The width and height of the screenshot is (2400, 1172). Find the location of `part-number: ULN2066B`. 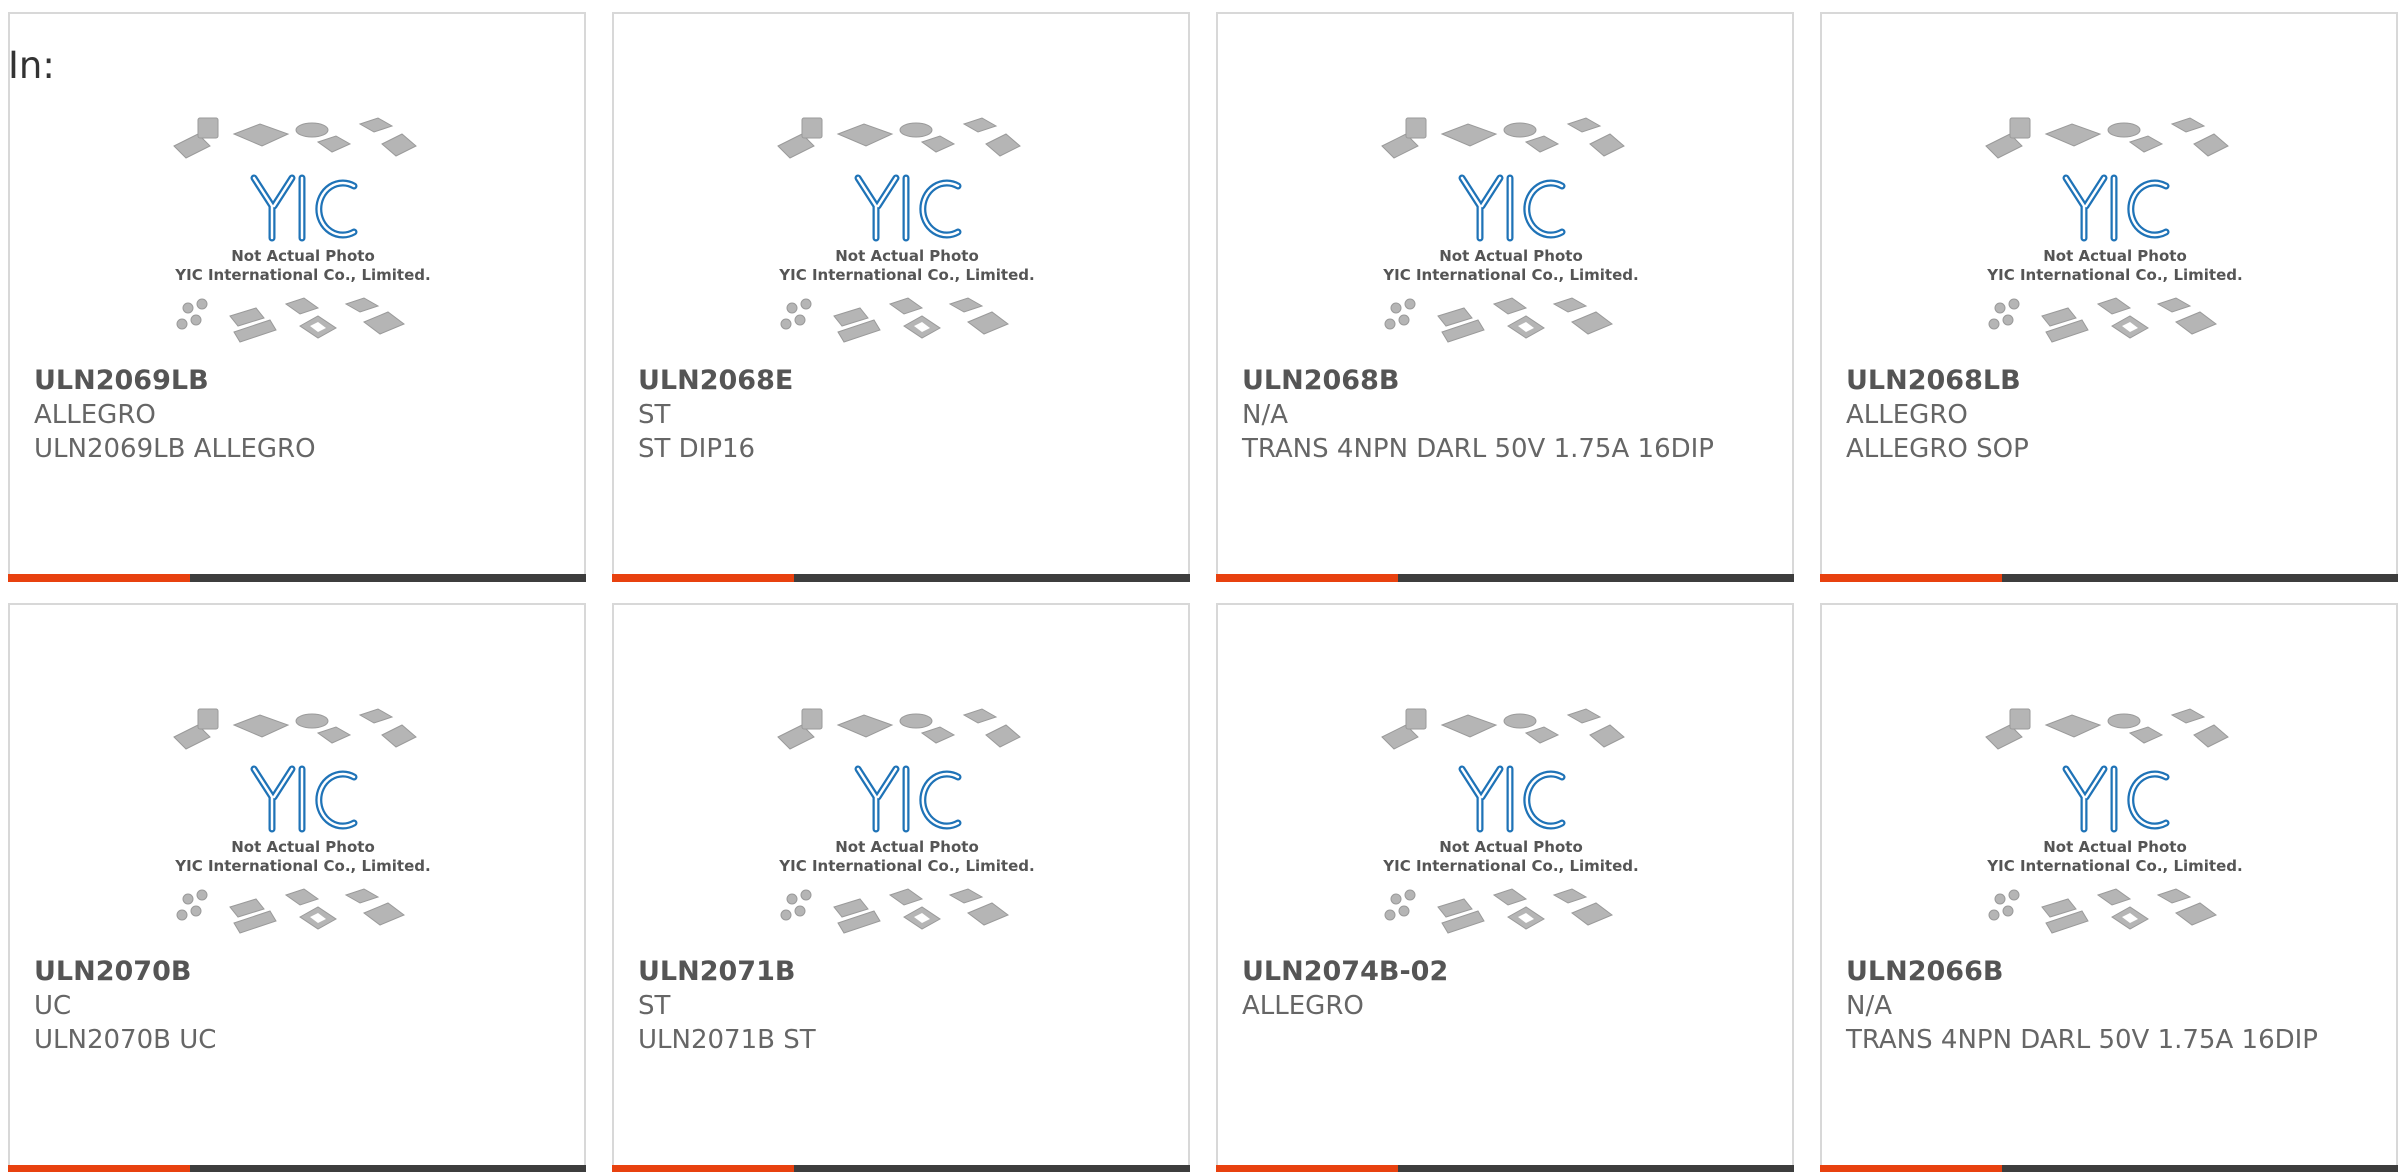

part-number: ULN2066B is located at coordinates (2111, 972).